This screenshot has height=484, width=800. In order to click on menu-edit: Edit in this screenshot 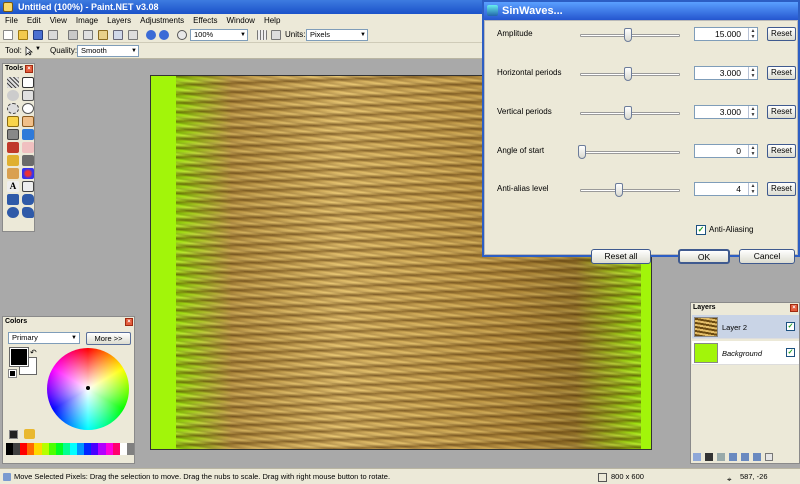, I will do `click(35, 20)`.